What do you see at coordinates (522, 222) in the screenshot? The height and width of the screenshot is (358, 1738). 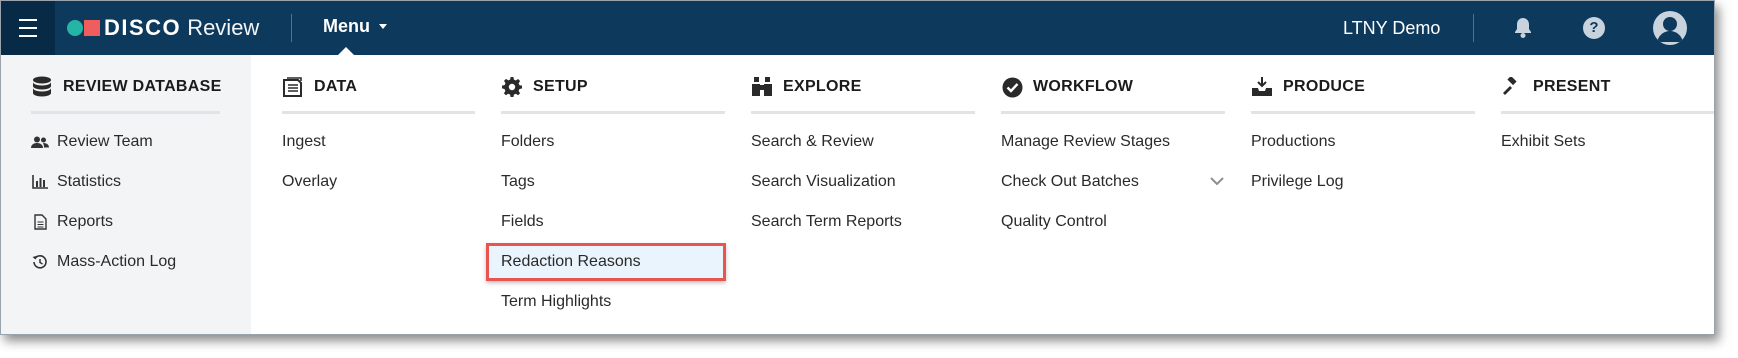 I see `menu-item-fields: Fields` at bounding box center [522, 222].